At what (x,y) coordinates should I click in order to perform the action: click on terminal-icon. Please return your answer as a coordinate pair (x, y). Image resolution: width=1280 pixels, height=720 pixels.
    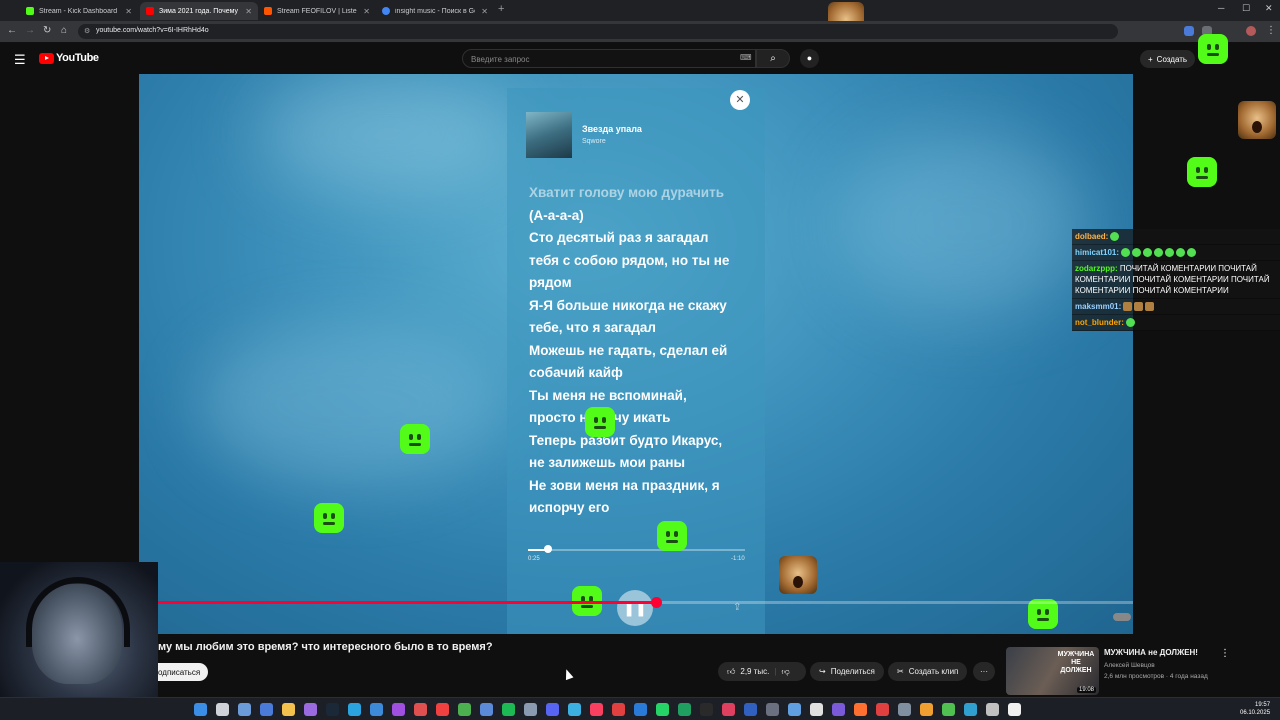
    Looking at the image, I should click on (706, 709).